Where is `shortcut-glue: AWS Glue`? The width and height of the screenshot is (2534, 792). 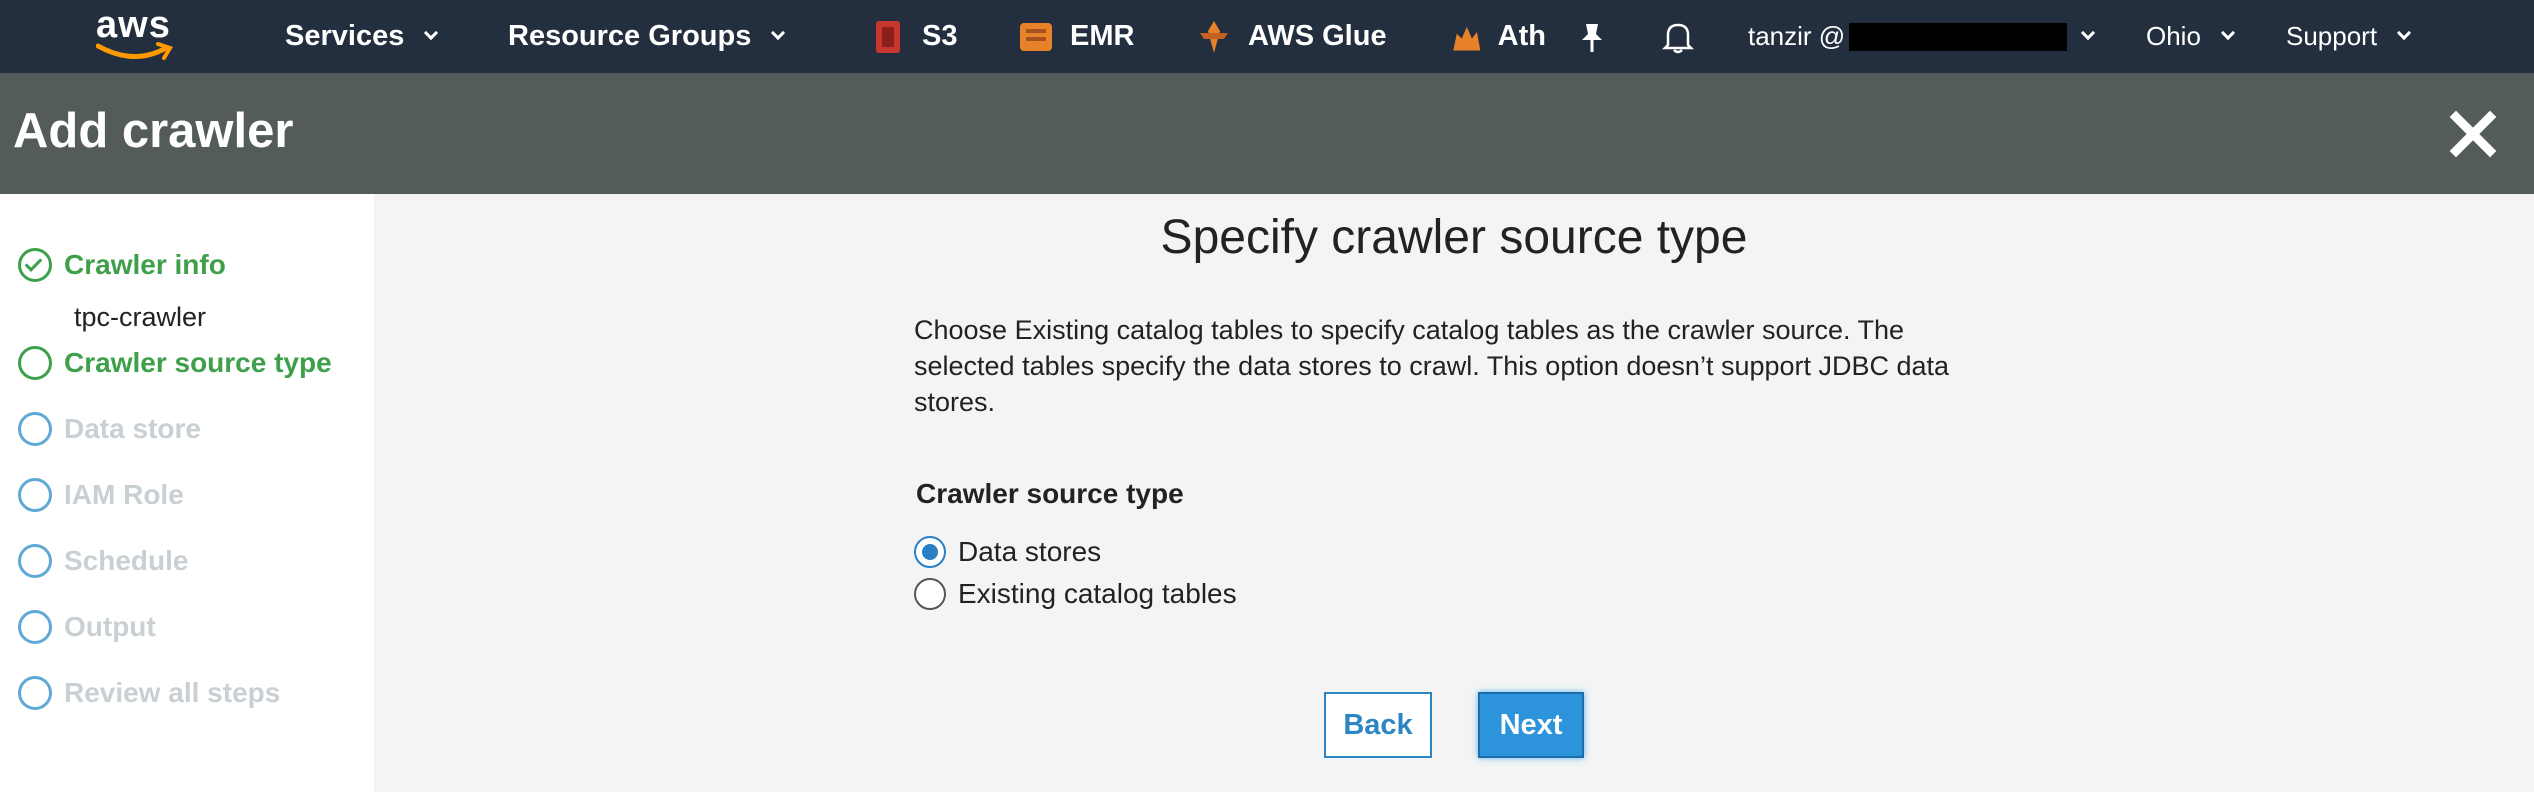
shortcut-glue: AWS Glue is located at coordinates (1290, 36).